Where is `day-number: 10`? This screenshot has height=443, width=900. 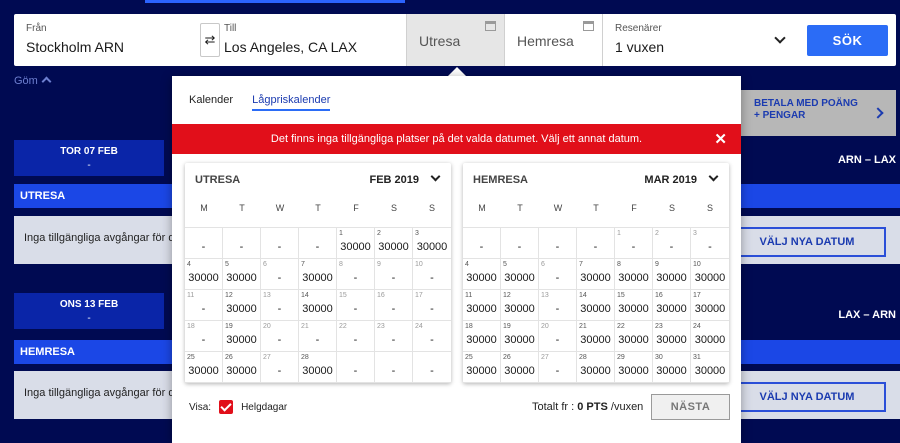 day-number: 10 is located at coordinates (697, 264).